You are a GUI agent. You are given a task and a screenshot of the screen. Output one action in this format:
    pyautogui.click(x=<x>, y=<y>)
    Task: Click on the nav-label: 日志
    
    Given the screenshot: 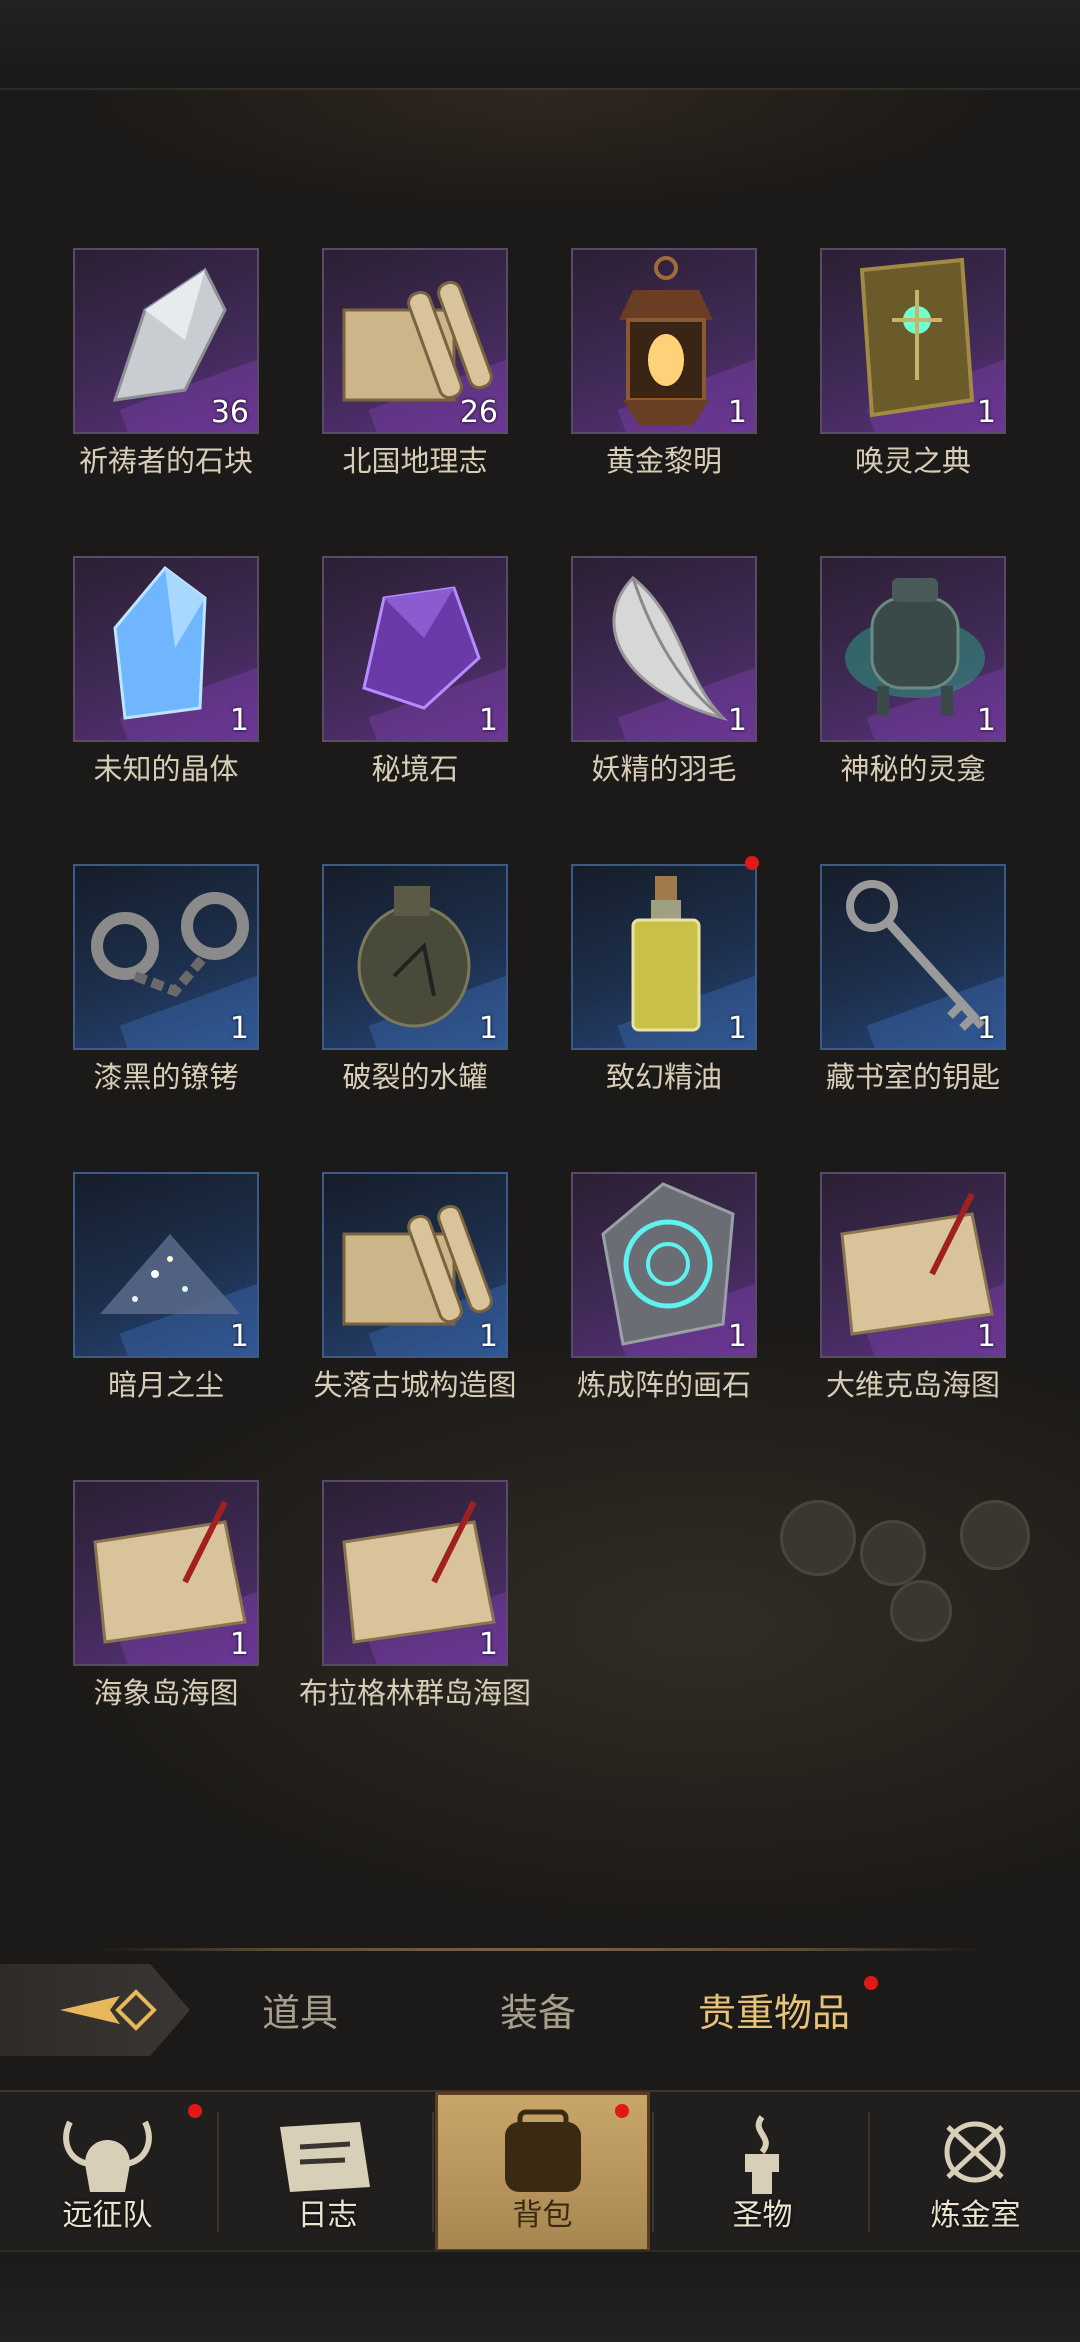 What is the action you would take?
    pyautogui.click(x=327, y=2215)
    